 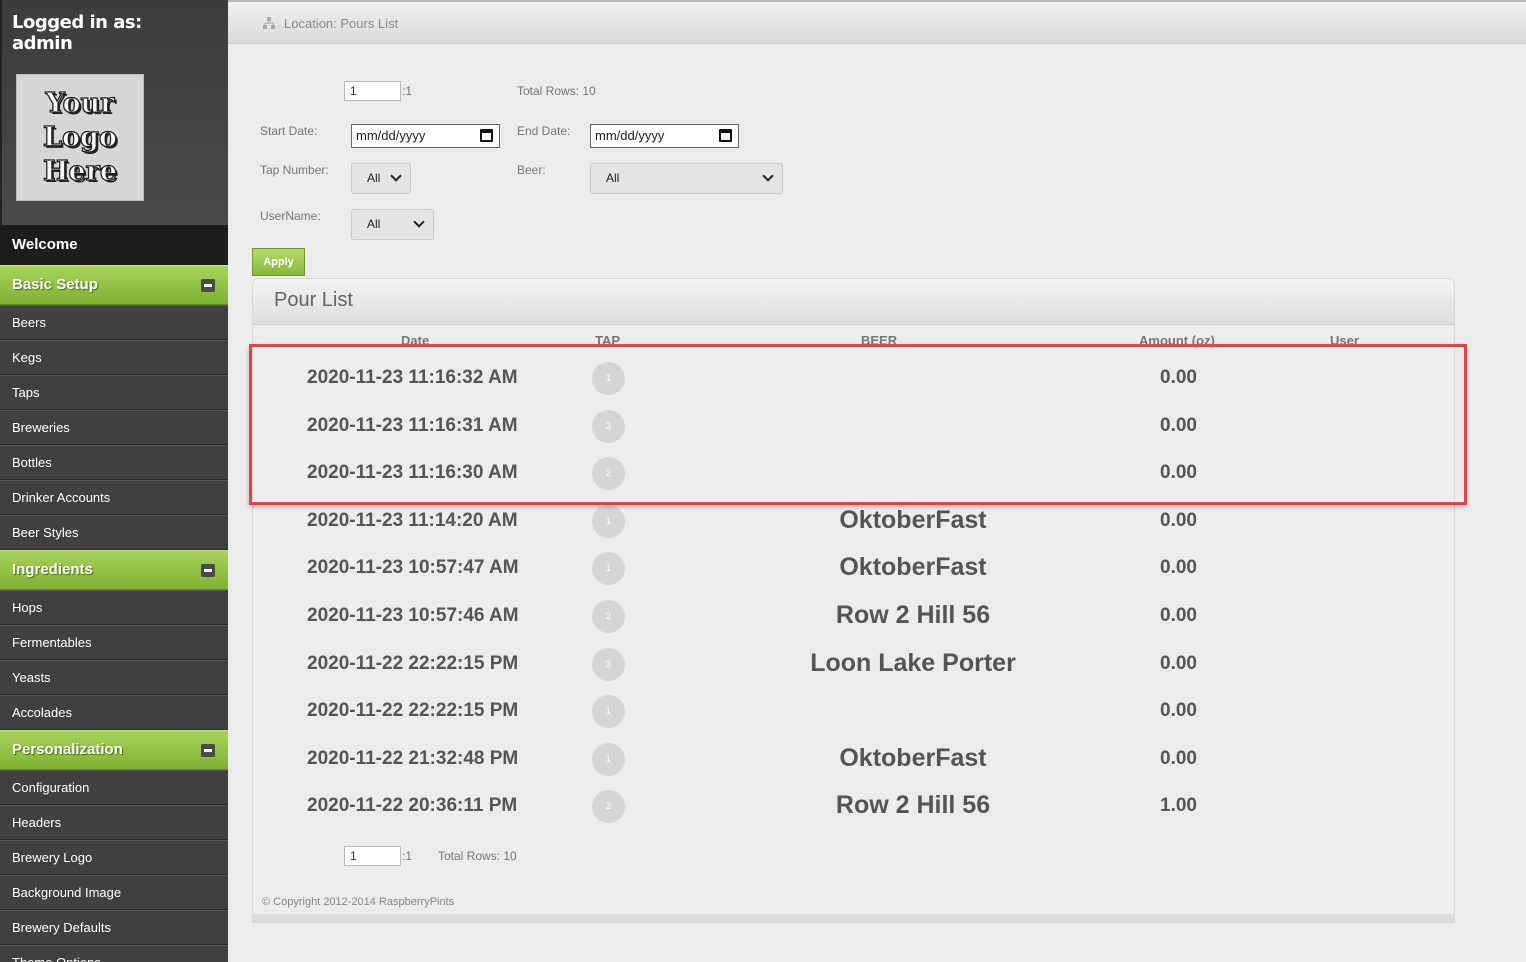 I want to click on sidebar-item-breweries: Breweries, so click(x=114, y=427).